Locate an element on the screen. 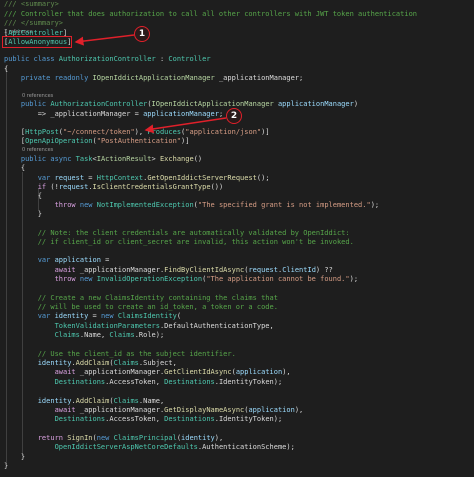 The height and width of the screenshot is (477, 474). code-token-xmldoc: /// </summary> is located at coordinates (34, 23).